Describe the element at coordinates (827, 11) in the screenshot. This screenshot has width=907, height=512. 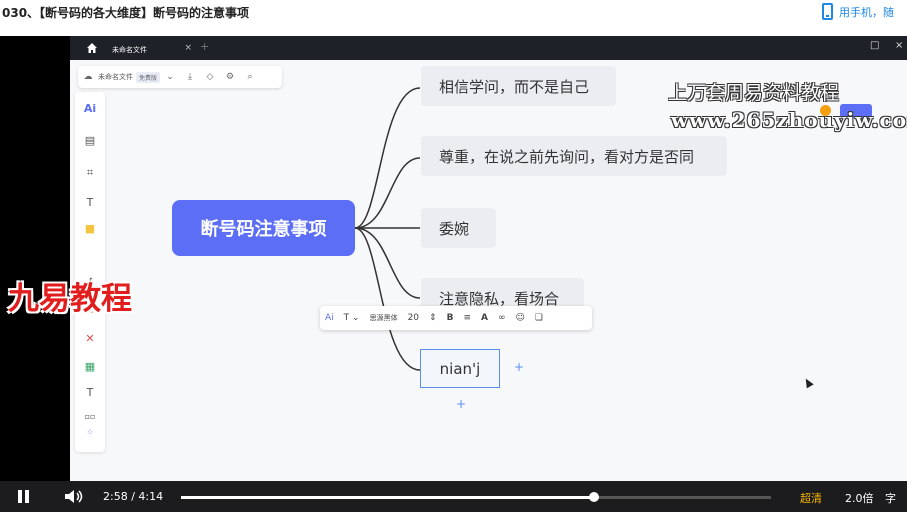
I see `phone-icon` at that location.